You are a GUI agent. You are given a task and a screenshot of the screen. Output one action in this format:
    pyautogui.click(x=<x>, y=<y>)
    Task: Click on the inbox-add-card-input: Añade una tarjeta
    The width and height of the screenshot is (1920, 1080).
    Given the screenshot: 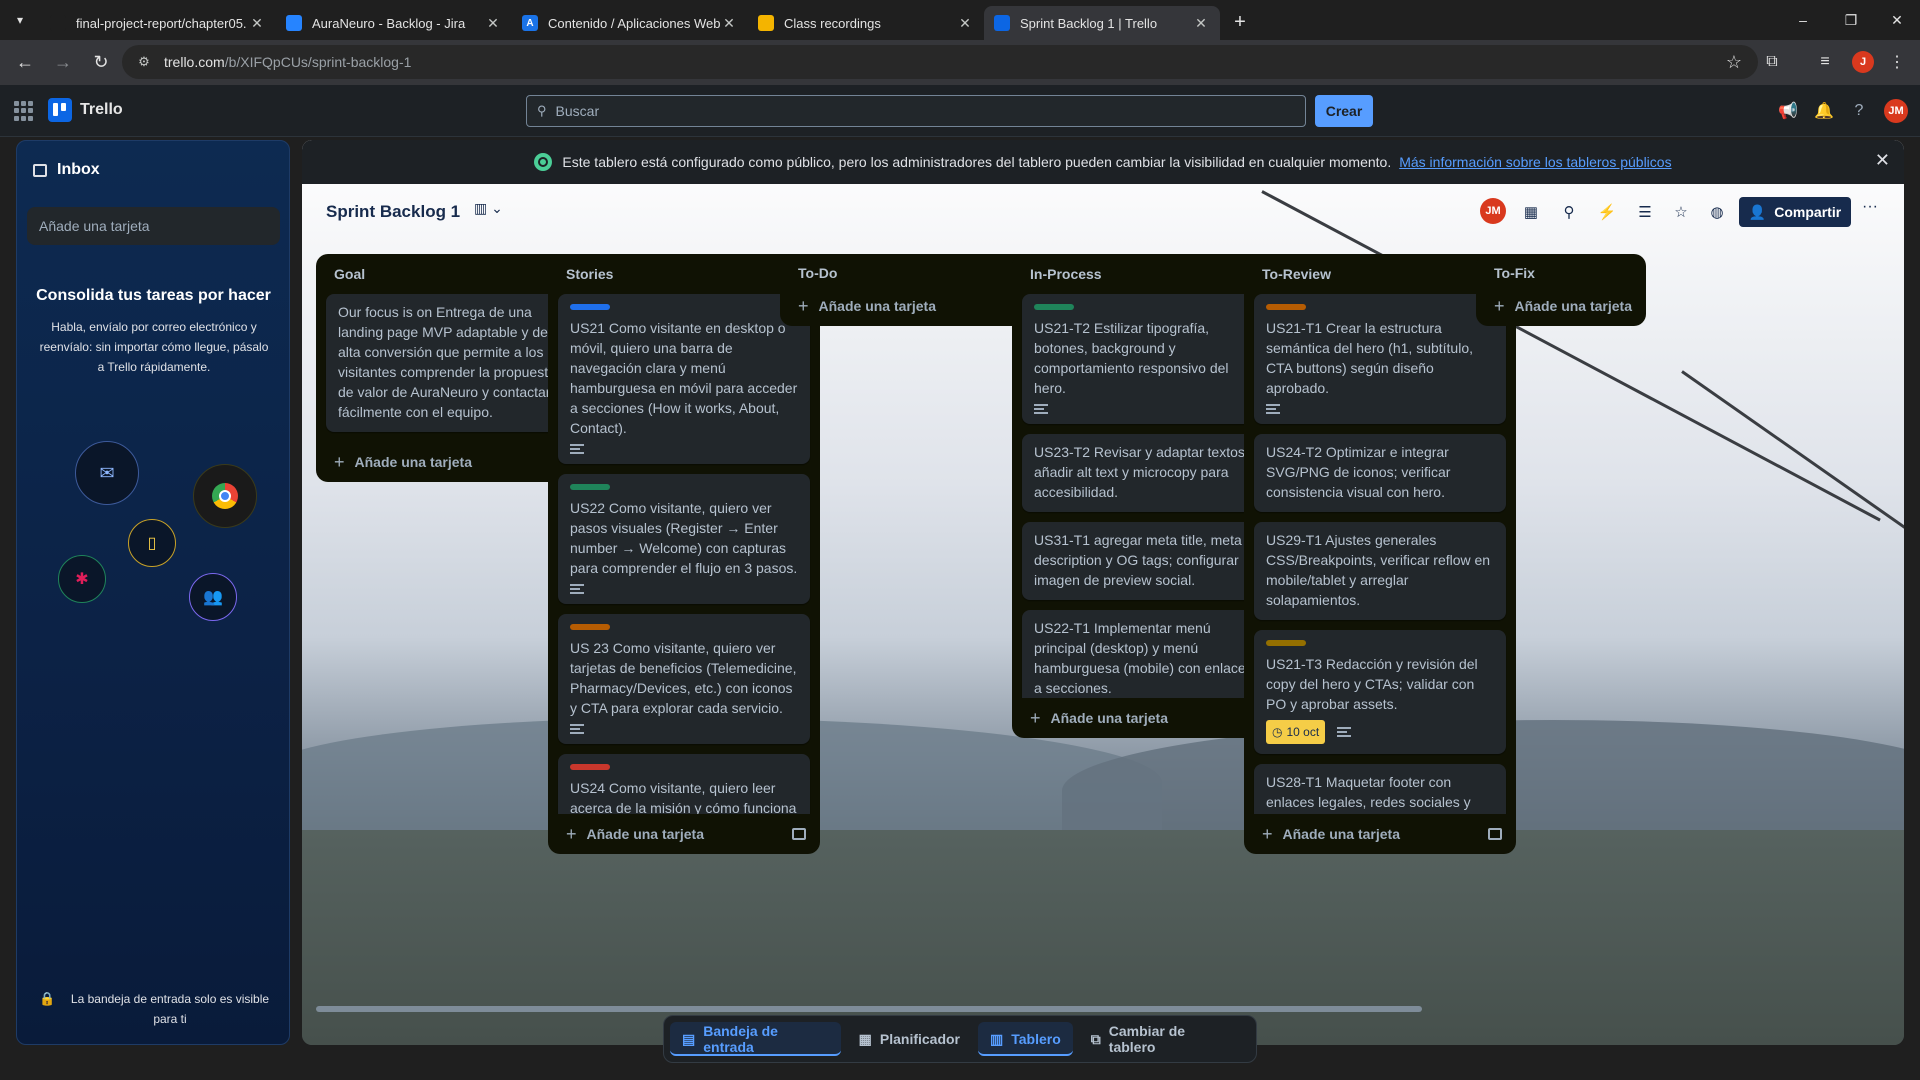 What is the action you would take?
    pyautogui.click(x=153, y=226)
    